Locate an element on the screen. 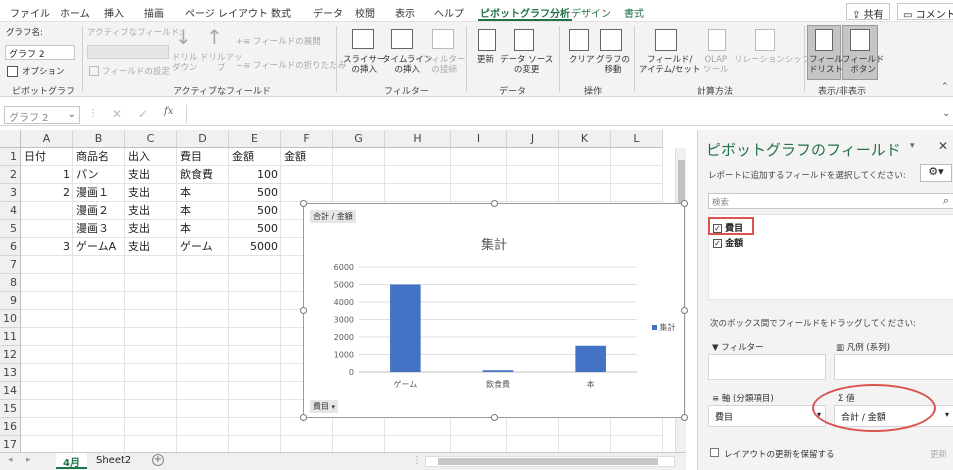  cell-b3: 漫画１ is located at coordinates (99, 193).